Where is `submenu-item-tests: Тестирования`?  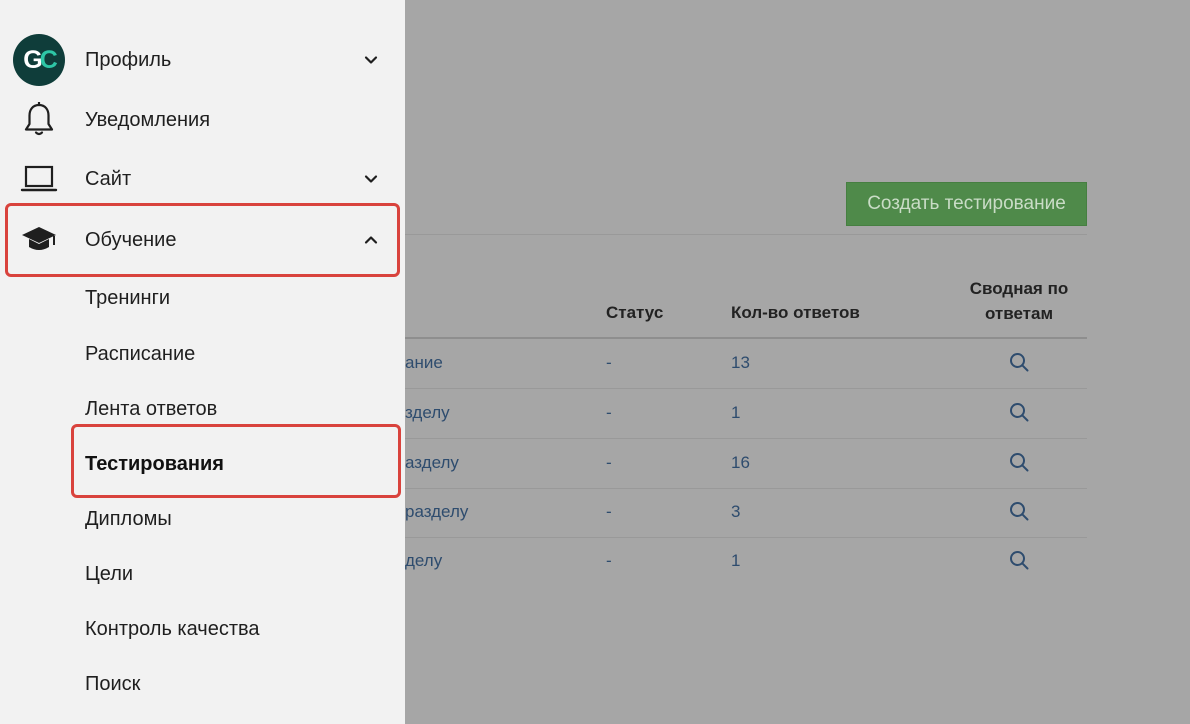
submenu-item-tests: Тестирования is located at coordinates (154, 464).